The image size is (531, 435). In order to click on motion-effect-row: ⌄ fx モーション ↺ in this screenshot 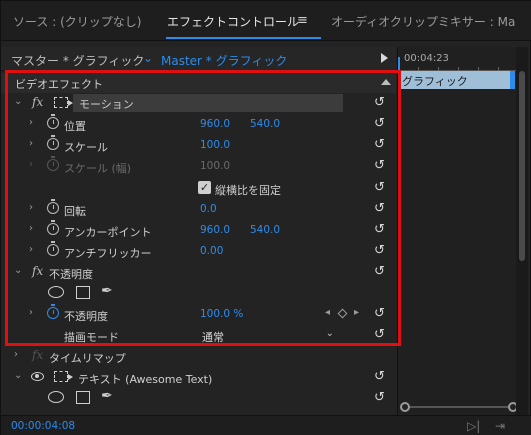, I will do `click(198, 103)`.